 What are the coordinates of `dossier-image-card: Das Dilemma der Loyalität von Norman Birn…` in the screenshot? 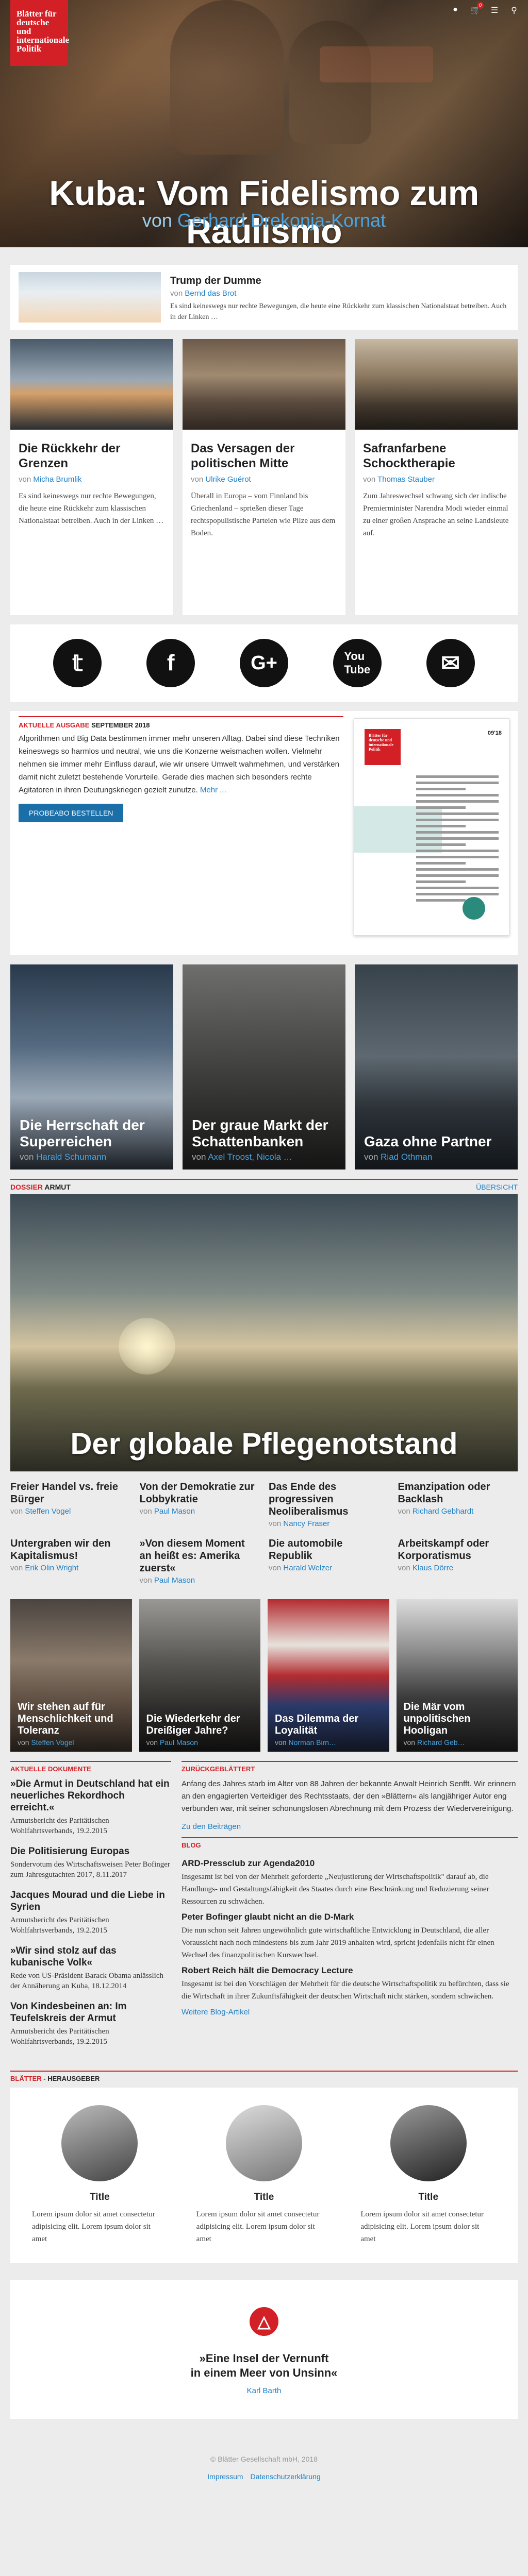 It's located at (328, 1675).